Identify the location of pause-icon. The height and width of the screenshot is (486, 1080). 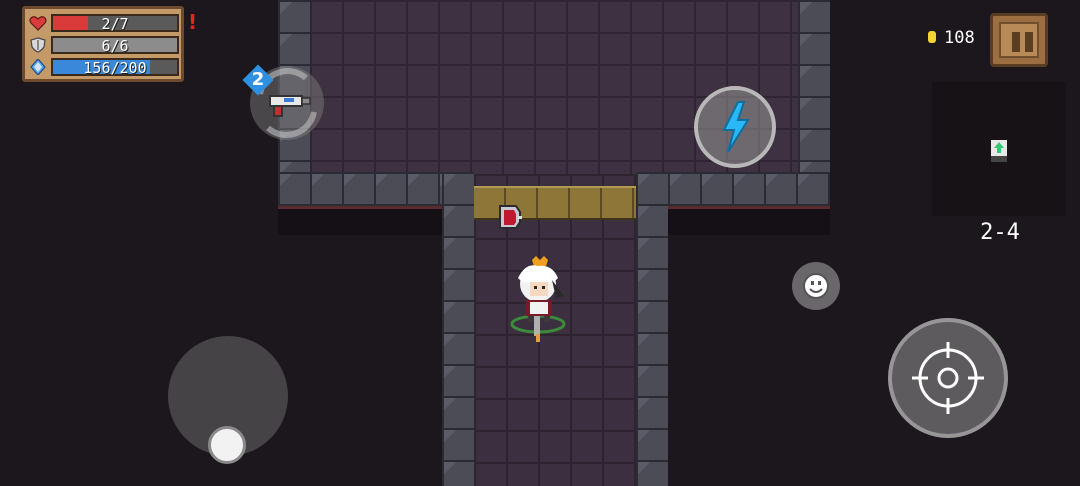
(1019, 40).